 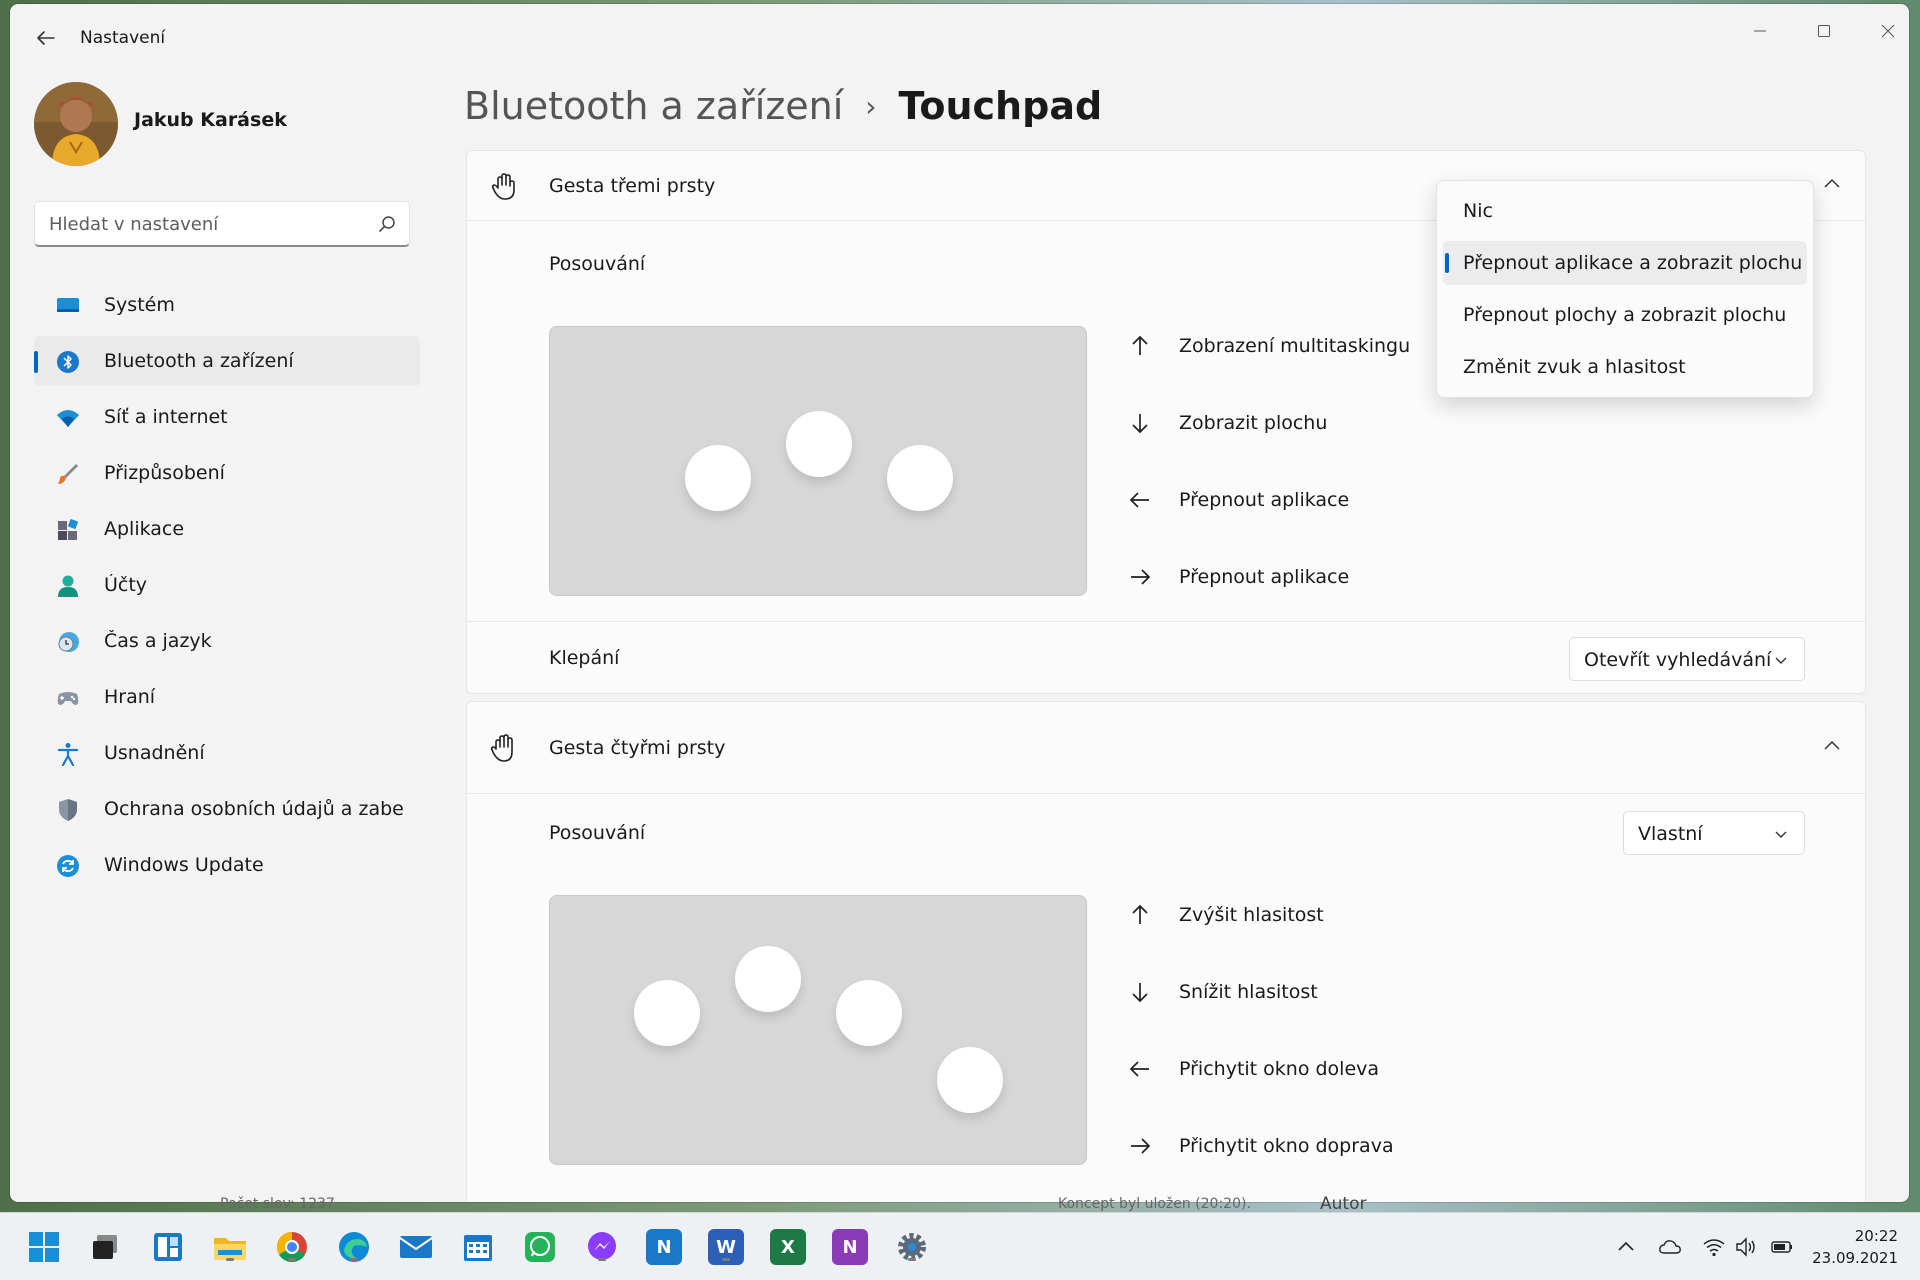 I want to click on clock-globe-icon, so click(x=68, y=642).